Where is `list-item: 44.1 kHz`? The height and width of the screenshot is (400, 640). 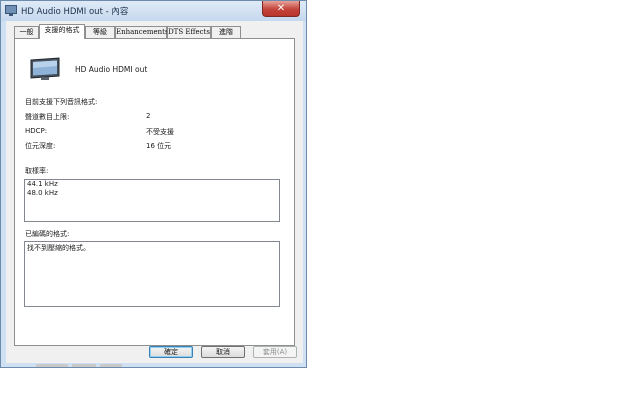 list-item: 44.1 kHz is located at coordinates (152, 184).